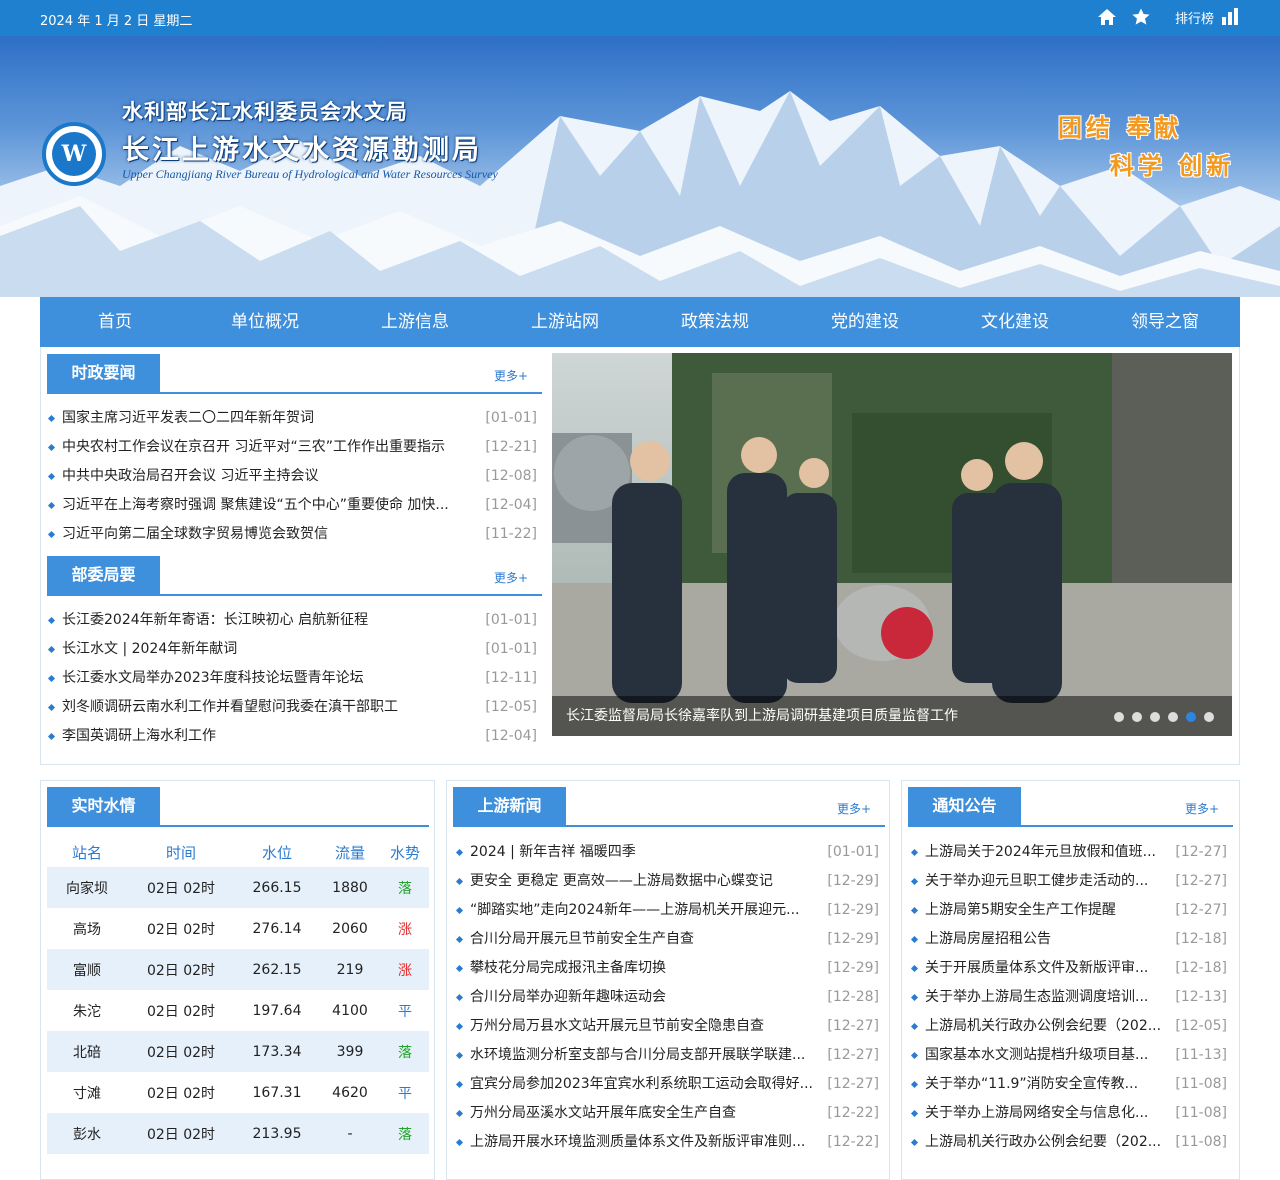 This screenshot has height=1180, width=1280. What do you see at coordinates (103, 589) in the screenshot?
I see `ministry-title: 部委局要闻` at bounding box center [103, 589].